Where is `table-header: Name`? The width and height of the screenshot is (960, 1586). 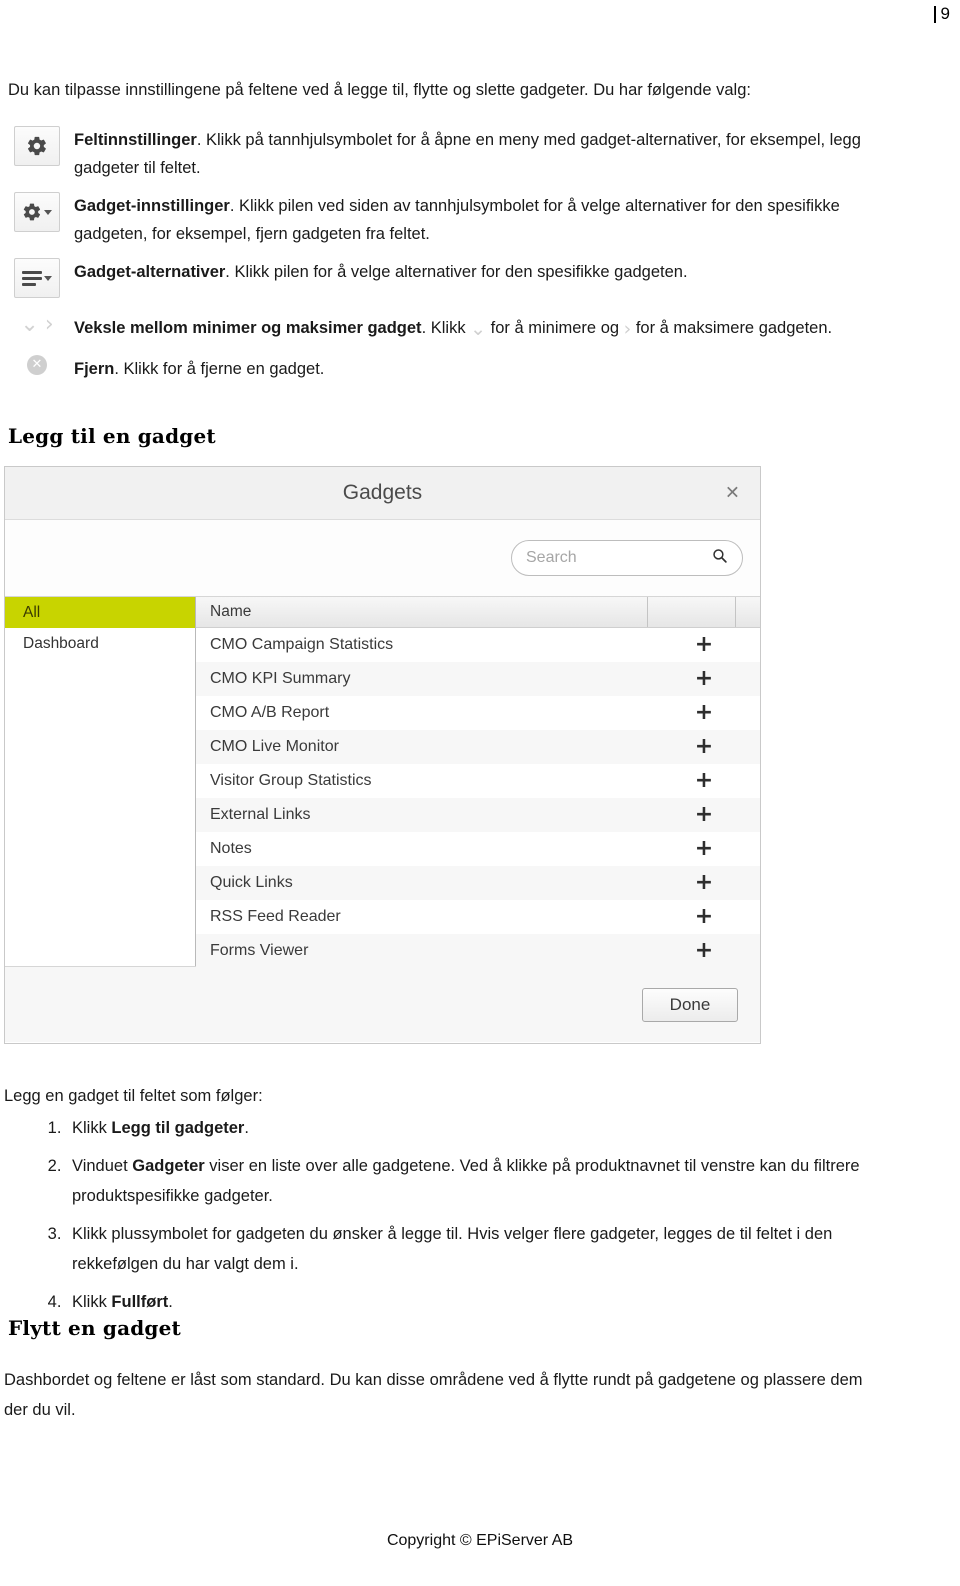 table-header: Name is located at coordinates (478, 612).